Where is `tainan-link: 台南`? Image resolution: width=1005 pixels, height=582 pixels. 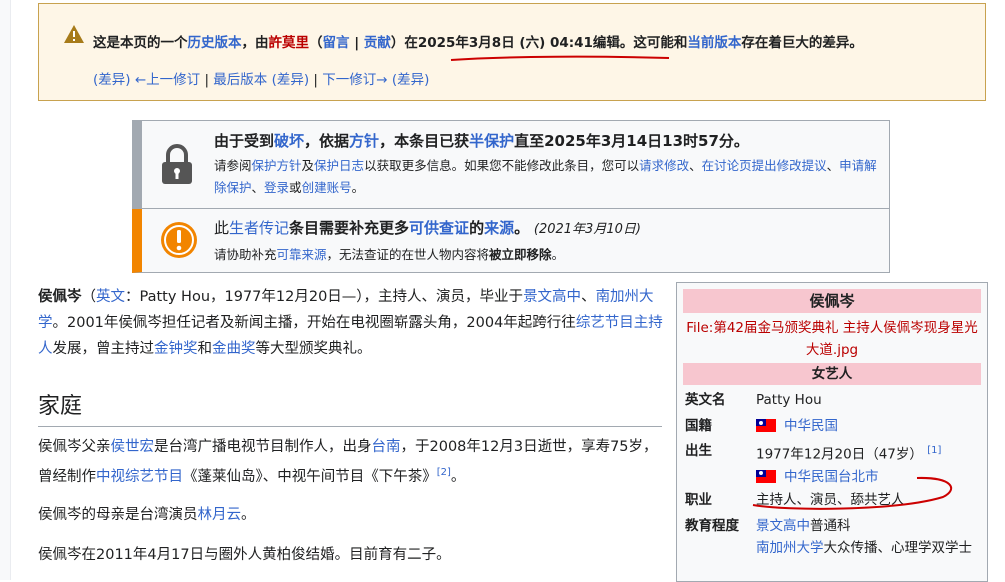 tainan-link: 台南 is located at coordinates (386, 447).